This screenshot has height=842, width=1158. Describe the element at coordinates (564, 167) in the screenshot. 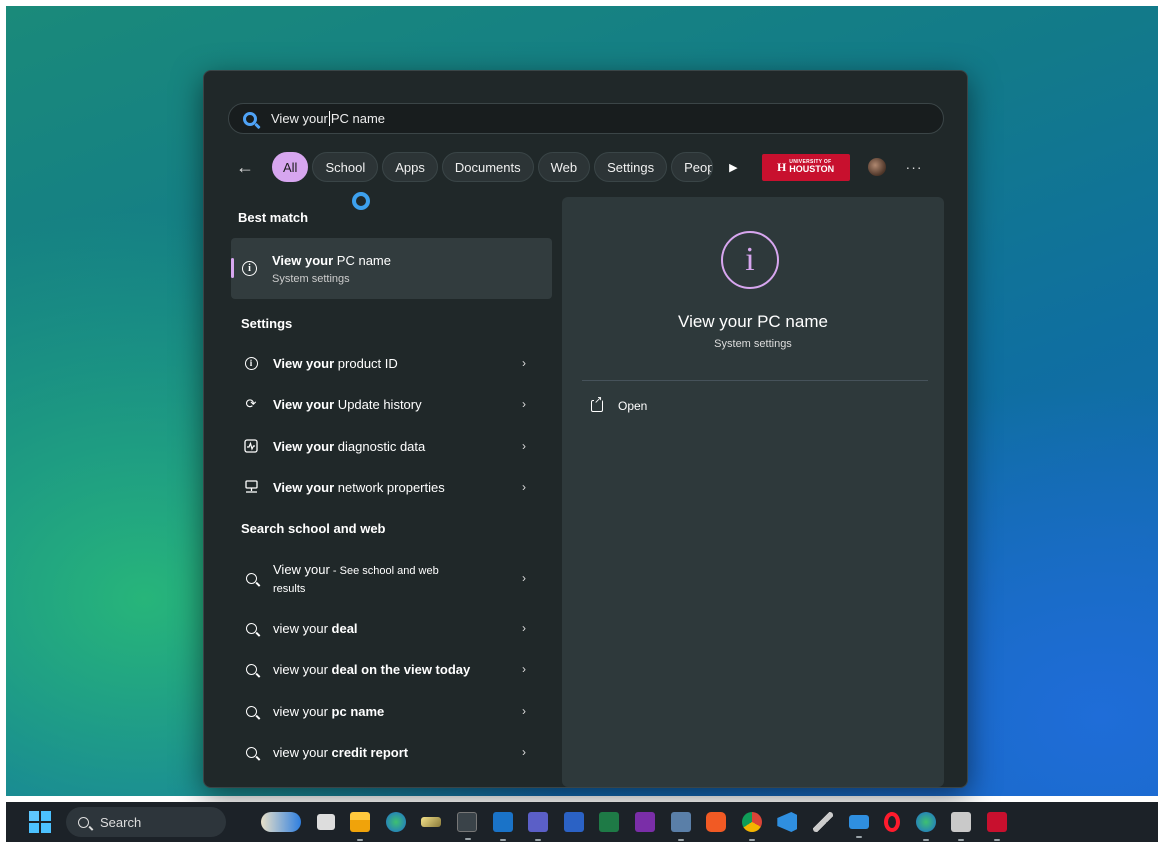

I see `filter-web: Web` at that location.